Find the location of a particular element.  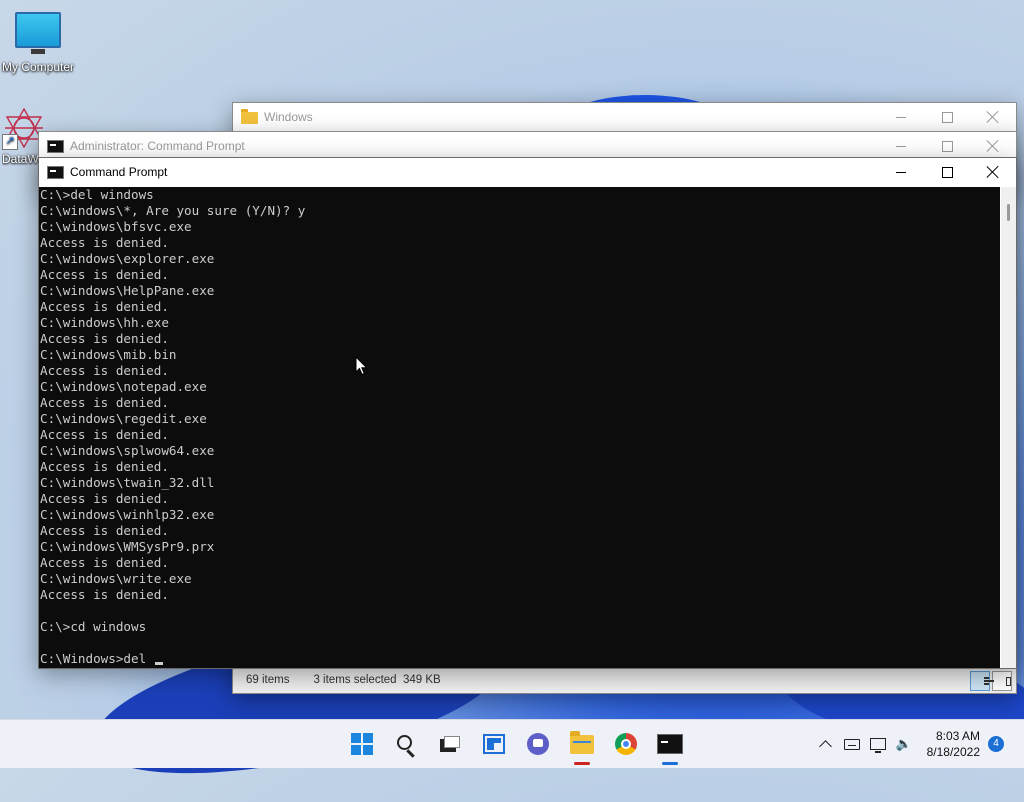

widgets-button is located at coordinates (494, 744).